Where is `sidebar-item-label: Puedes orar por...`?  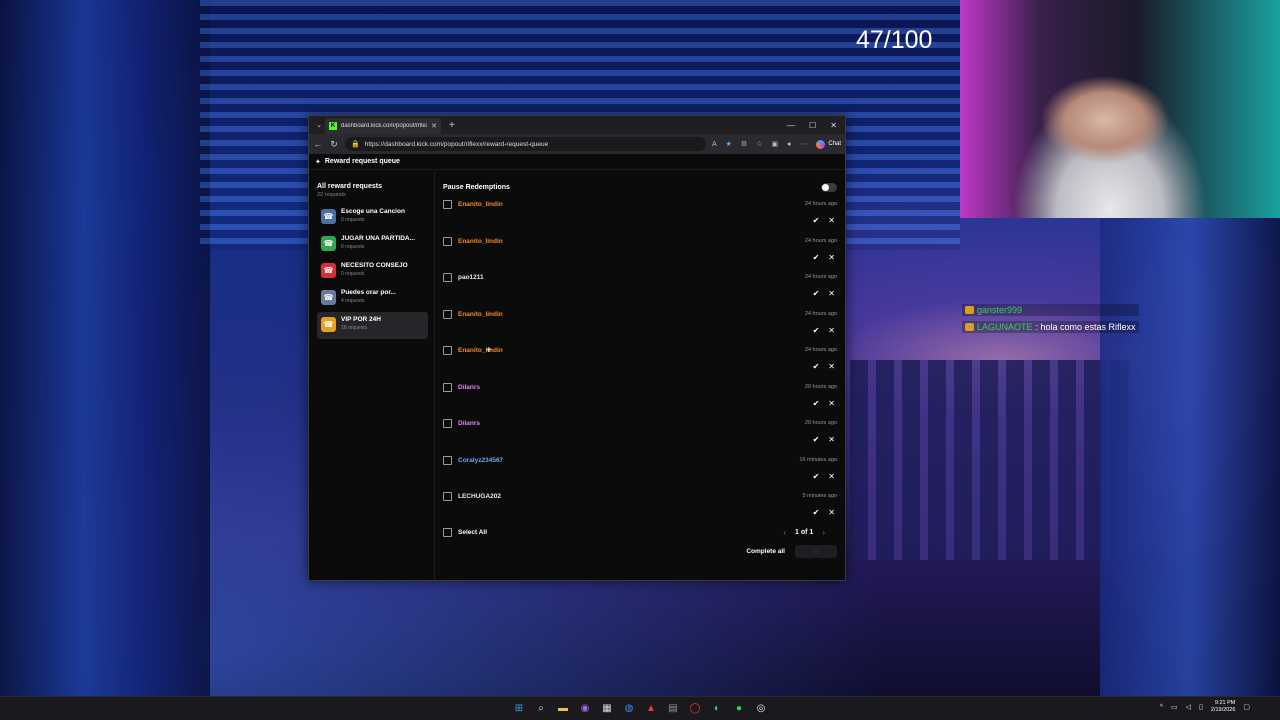 sidebar-item-label: Puedes orar por... is located at coordinates (368, 292).